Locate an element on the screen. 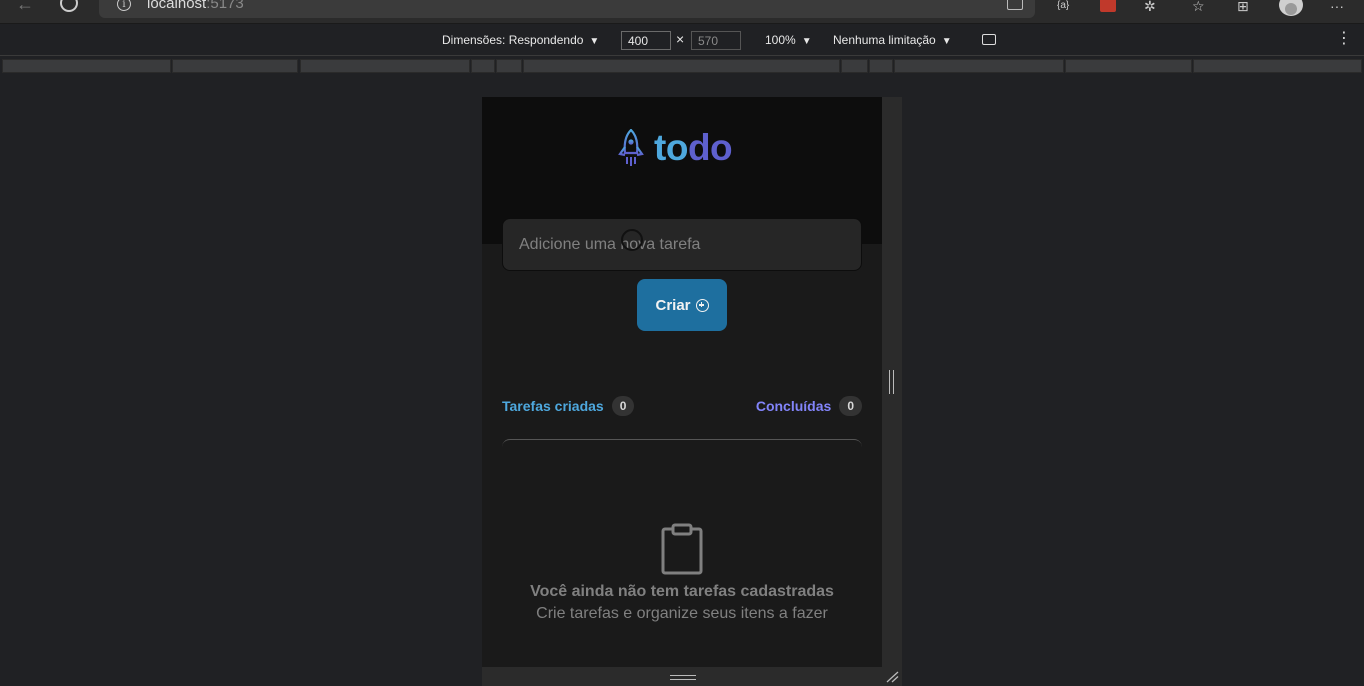 Image resolution: width=1364 pixels, height=686 pixels. dimensions-label: Dimensões: Respondendo is located at coordinates (513, 40).